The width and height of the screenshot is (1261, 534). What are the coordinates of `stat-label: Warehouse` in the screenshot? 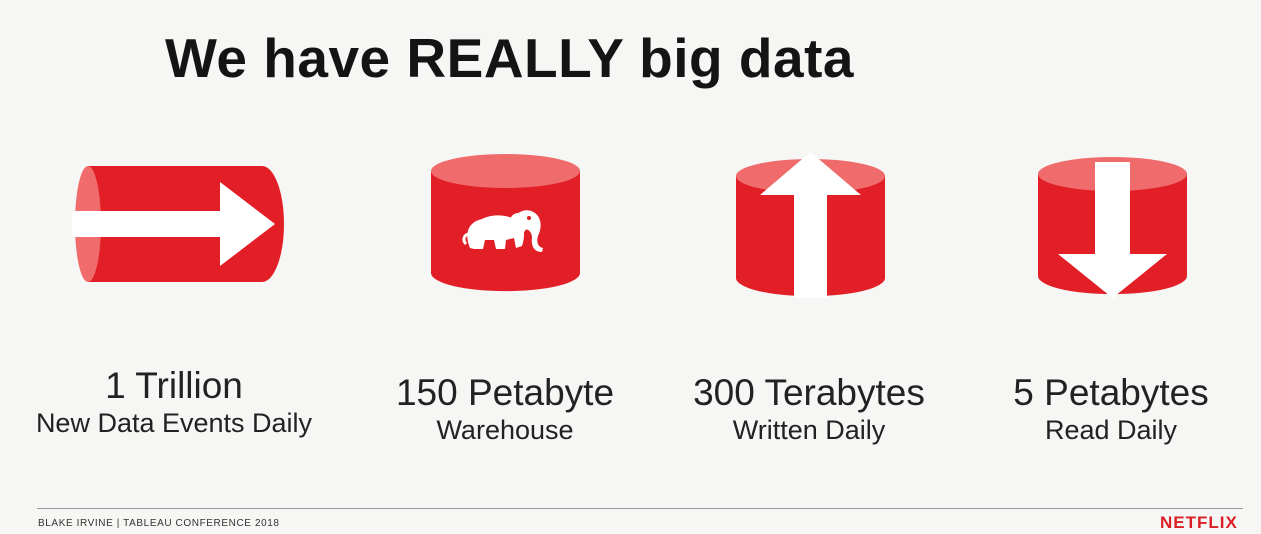 It's located at (505, 429).